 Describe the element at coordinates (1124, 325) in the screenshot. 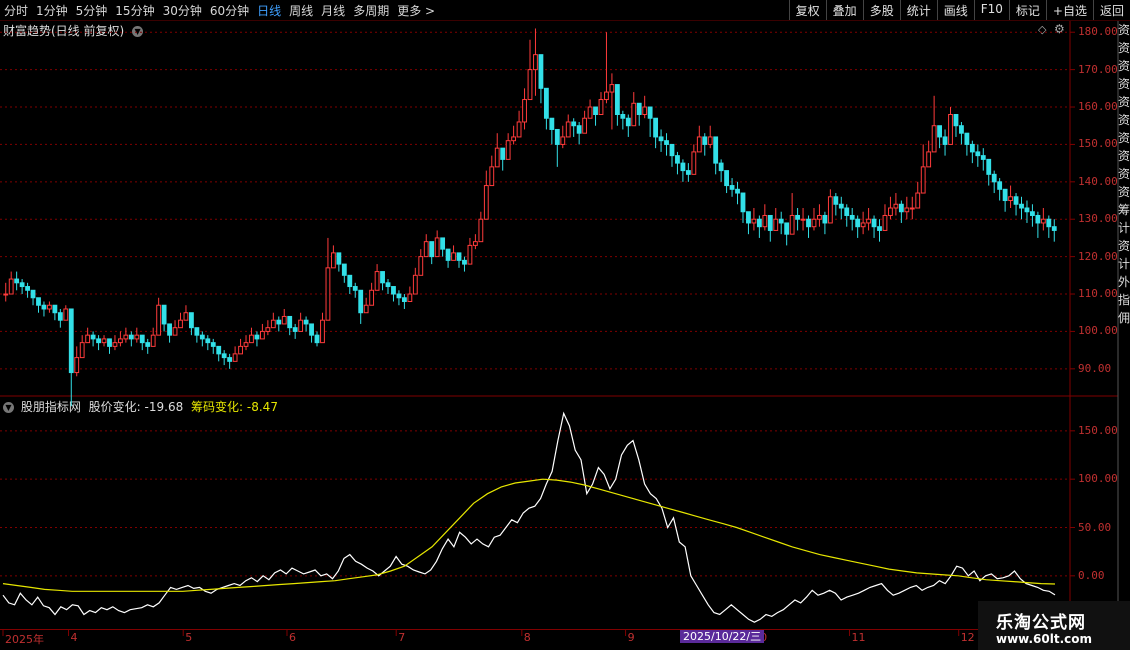

I see `right-info-strip: 资资资资资资资资资资筹计资计外指佣` at that location.